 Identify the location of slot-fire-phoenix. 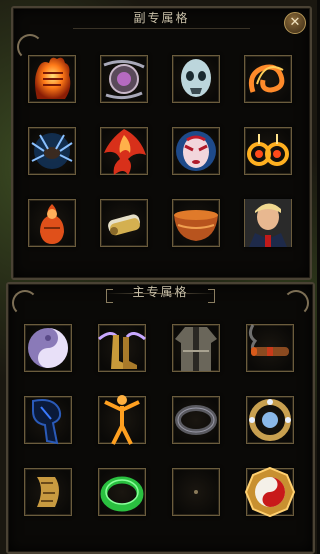
(124, 151).